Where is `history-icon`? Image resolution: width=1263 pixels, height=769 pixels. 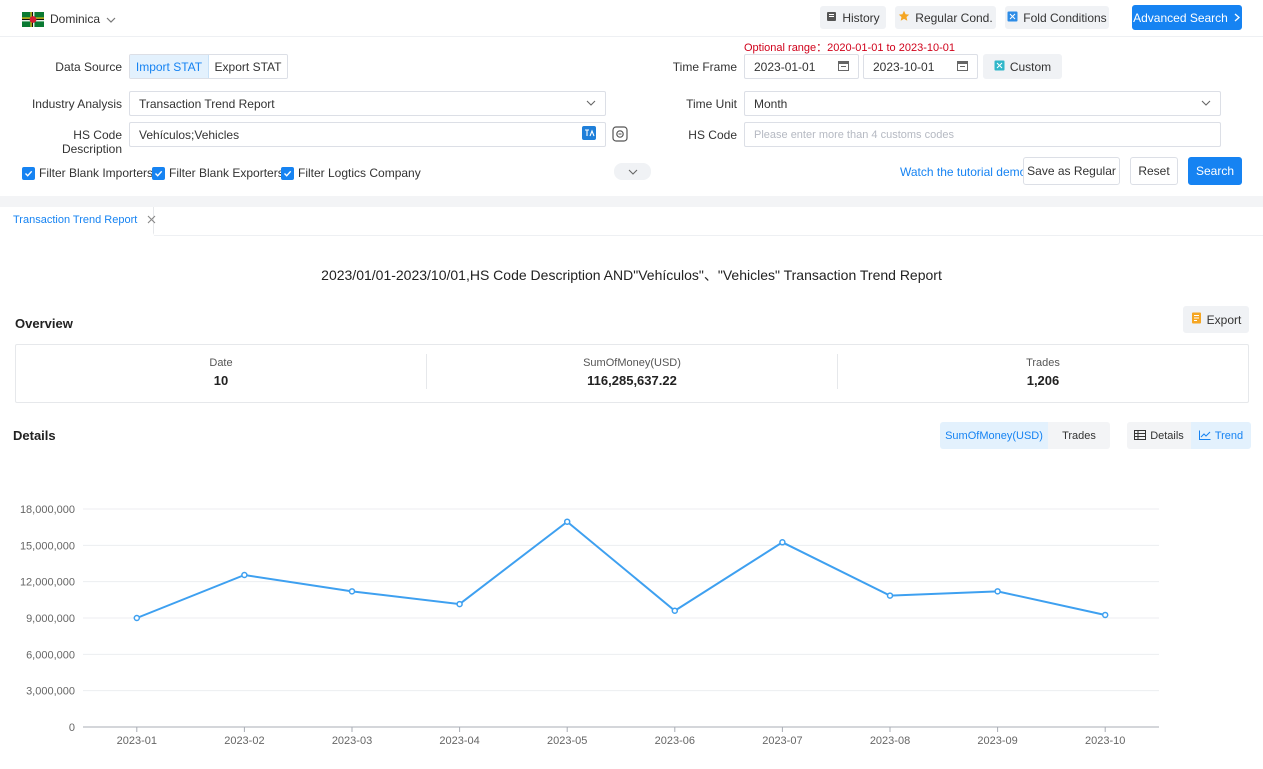
history-icon is located at coordinates (831, 18).